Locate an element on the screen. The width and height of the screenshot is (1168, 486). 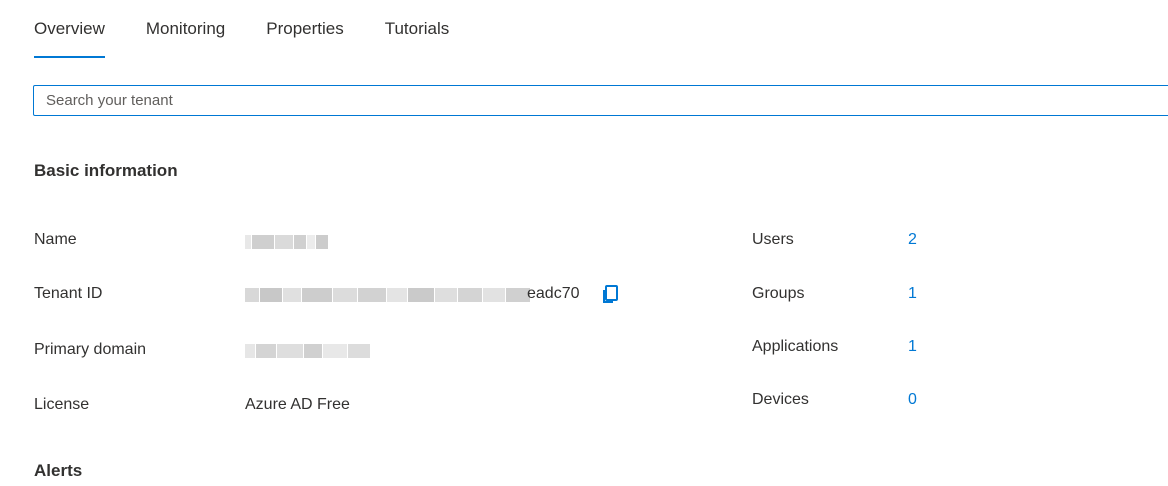
groups-count-link: 1 is located at coordinates (912, 294).